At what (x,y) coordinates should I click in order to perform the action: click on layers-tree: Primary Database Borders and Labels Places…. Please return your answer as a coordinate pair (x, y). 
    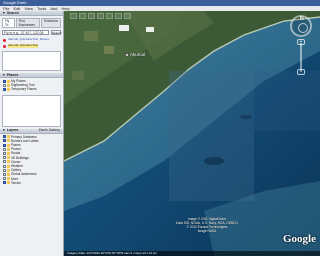
    Looking at the image, I should click on (31, 160).